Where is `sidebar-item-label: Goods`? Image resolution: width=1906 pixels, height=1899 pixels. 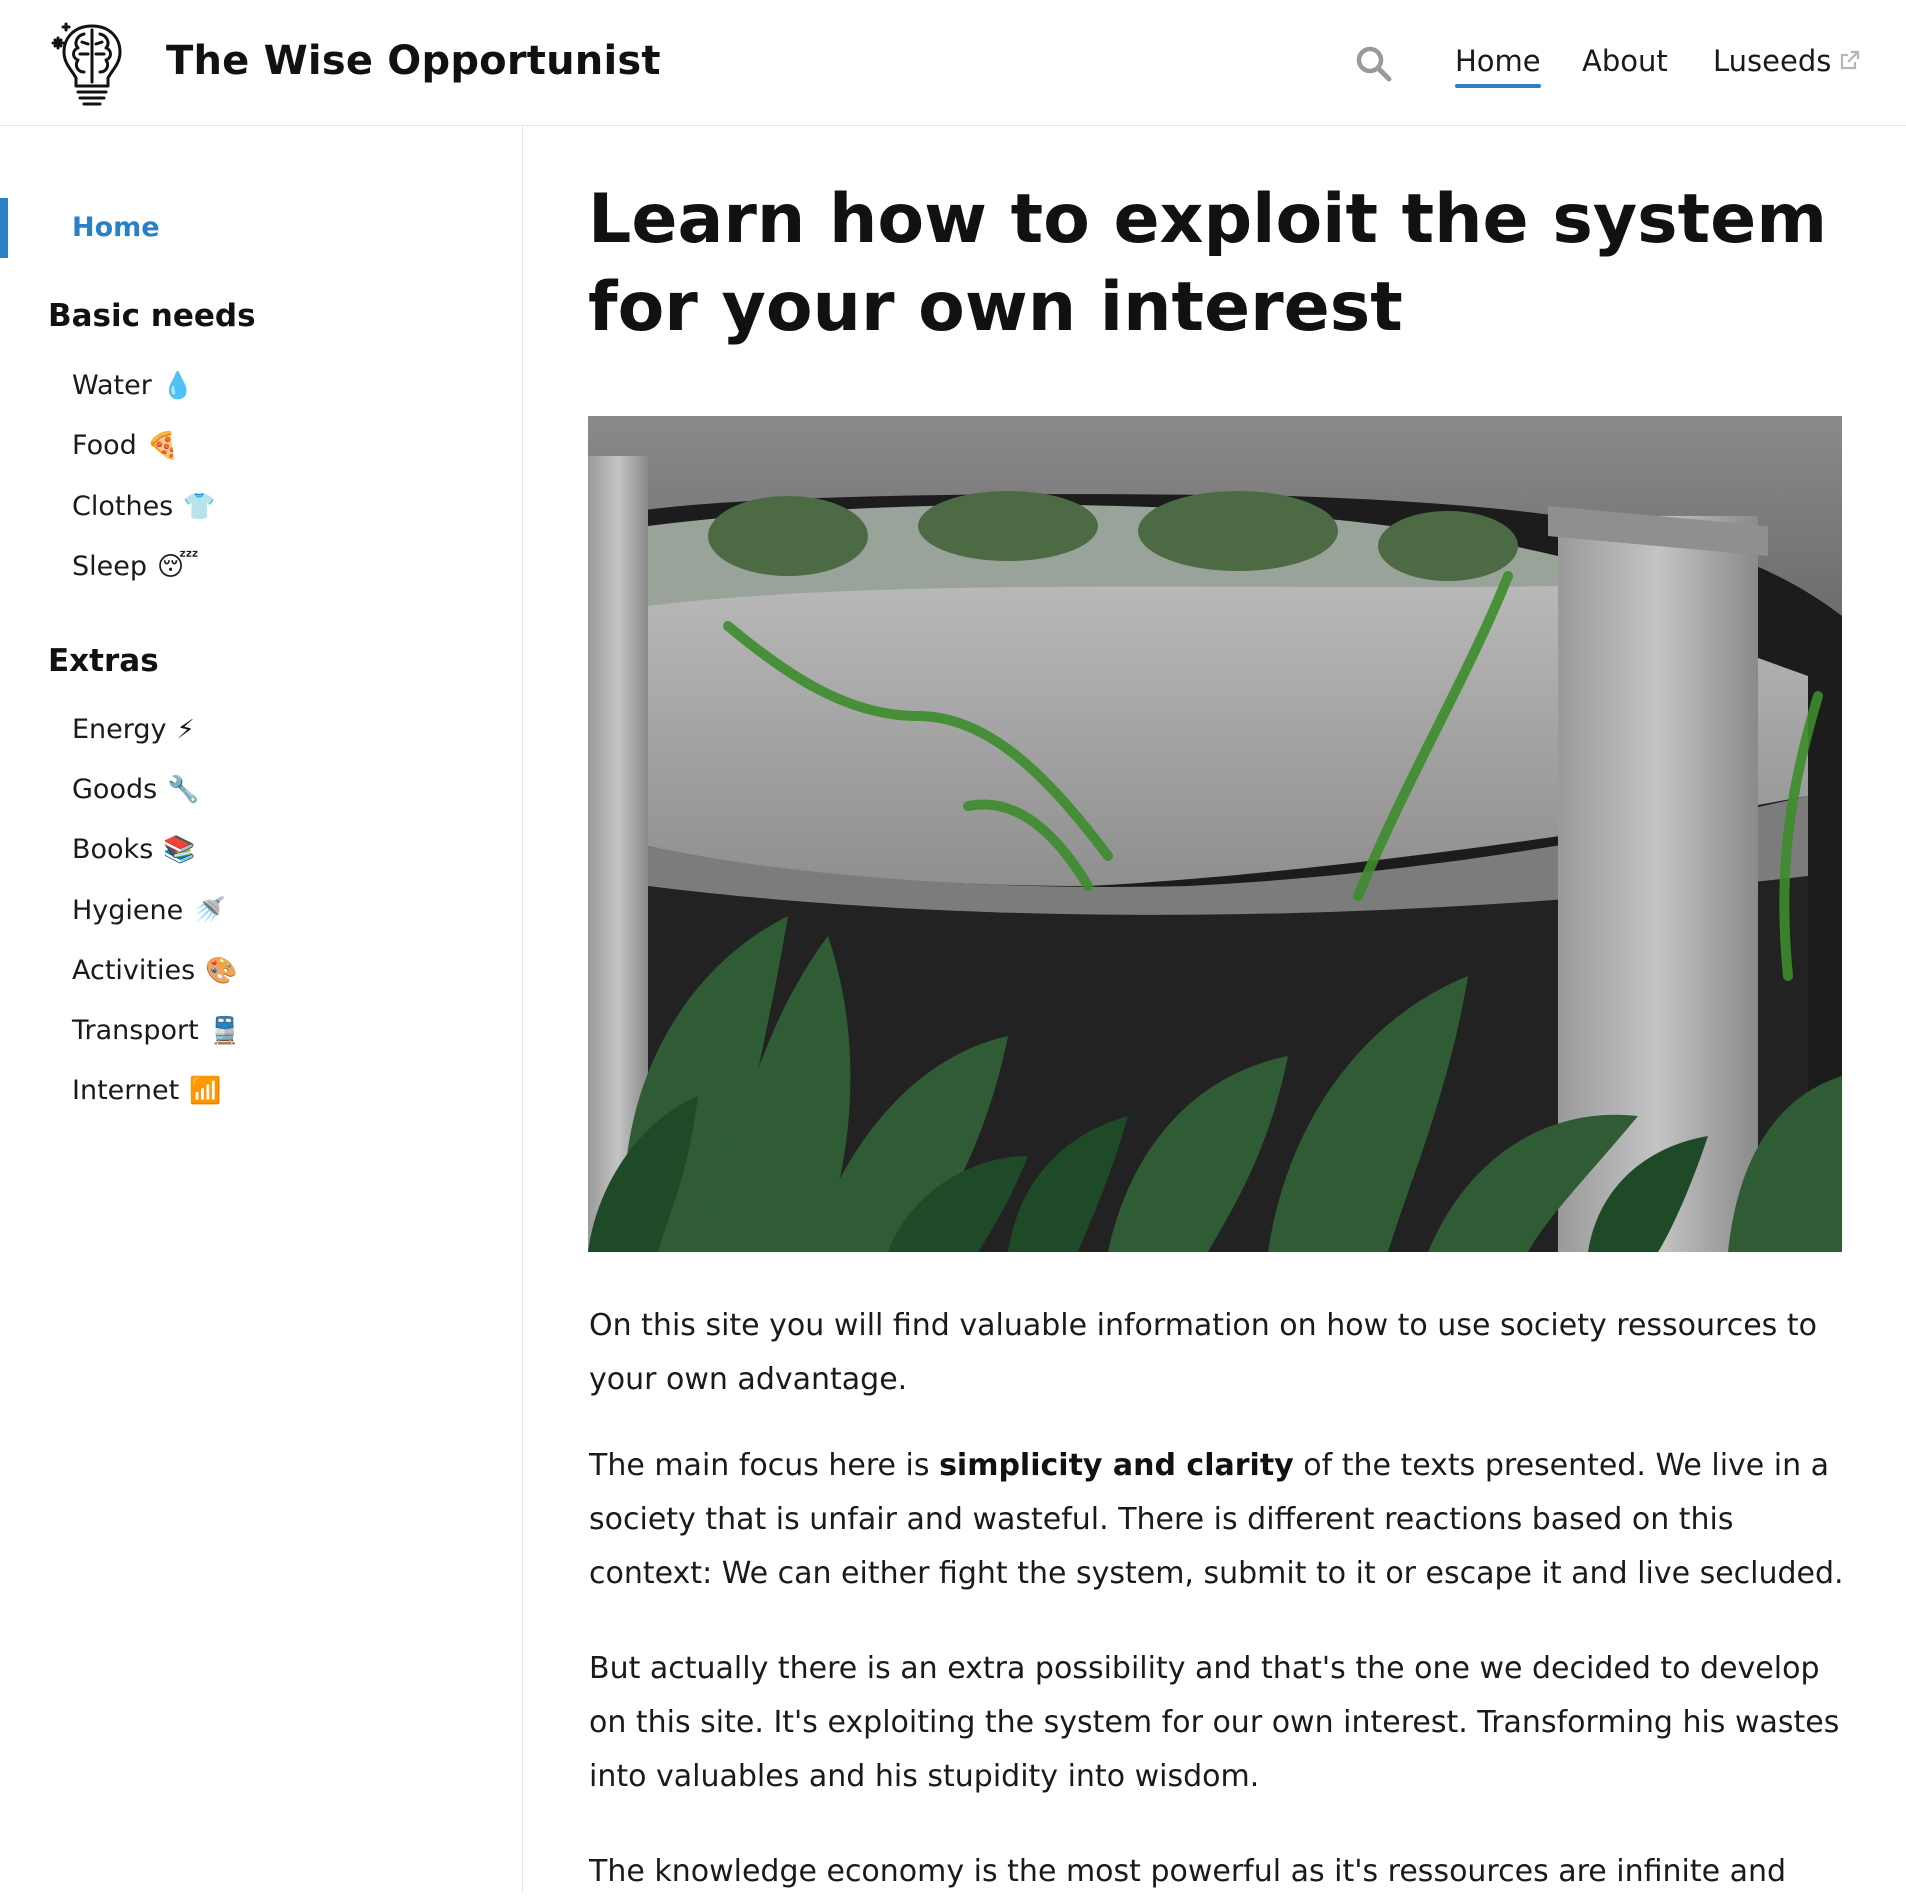
sidebar-item-label: Goods is located at coordinates (115, 789).